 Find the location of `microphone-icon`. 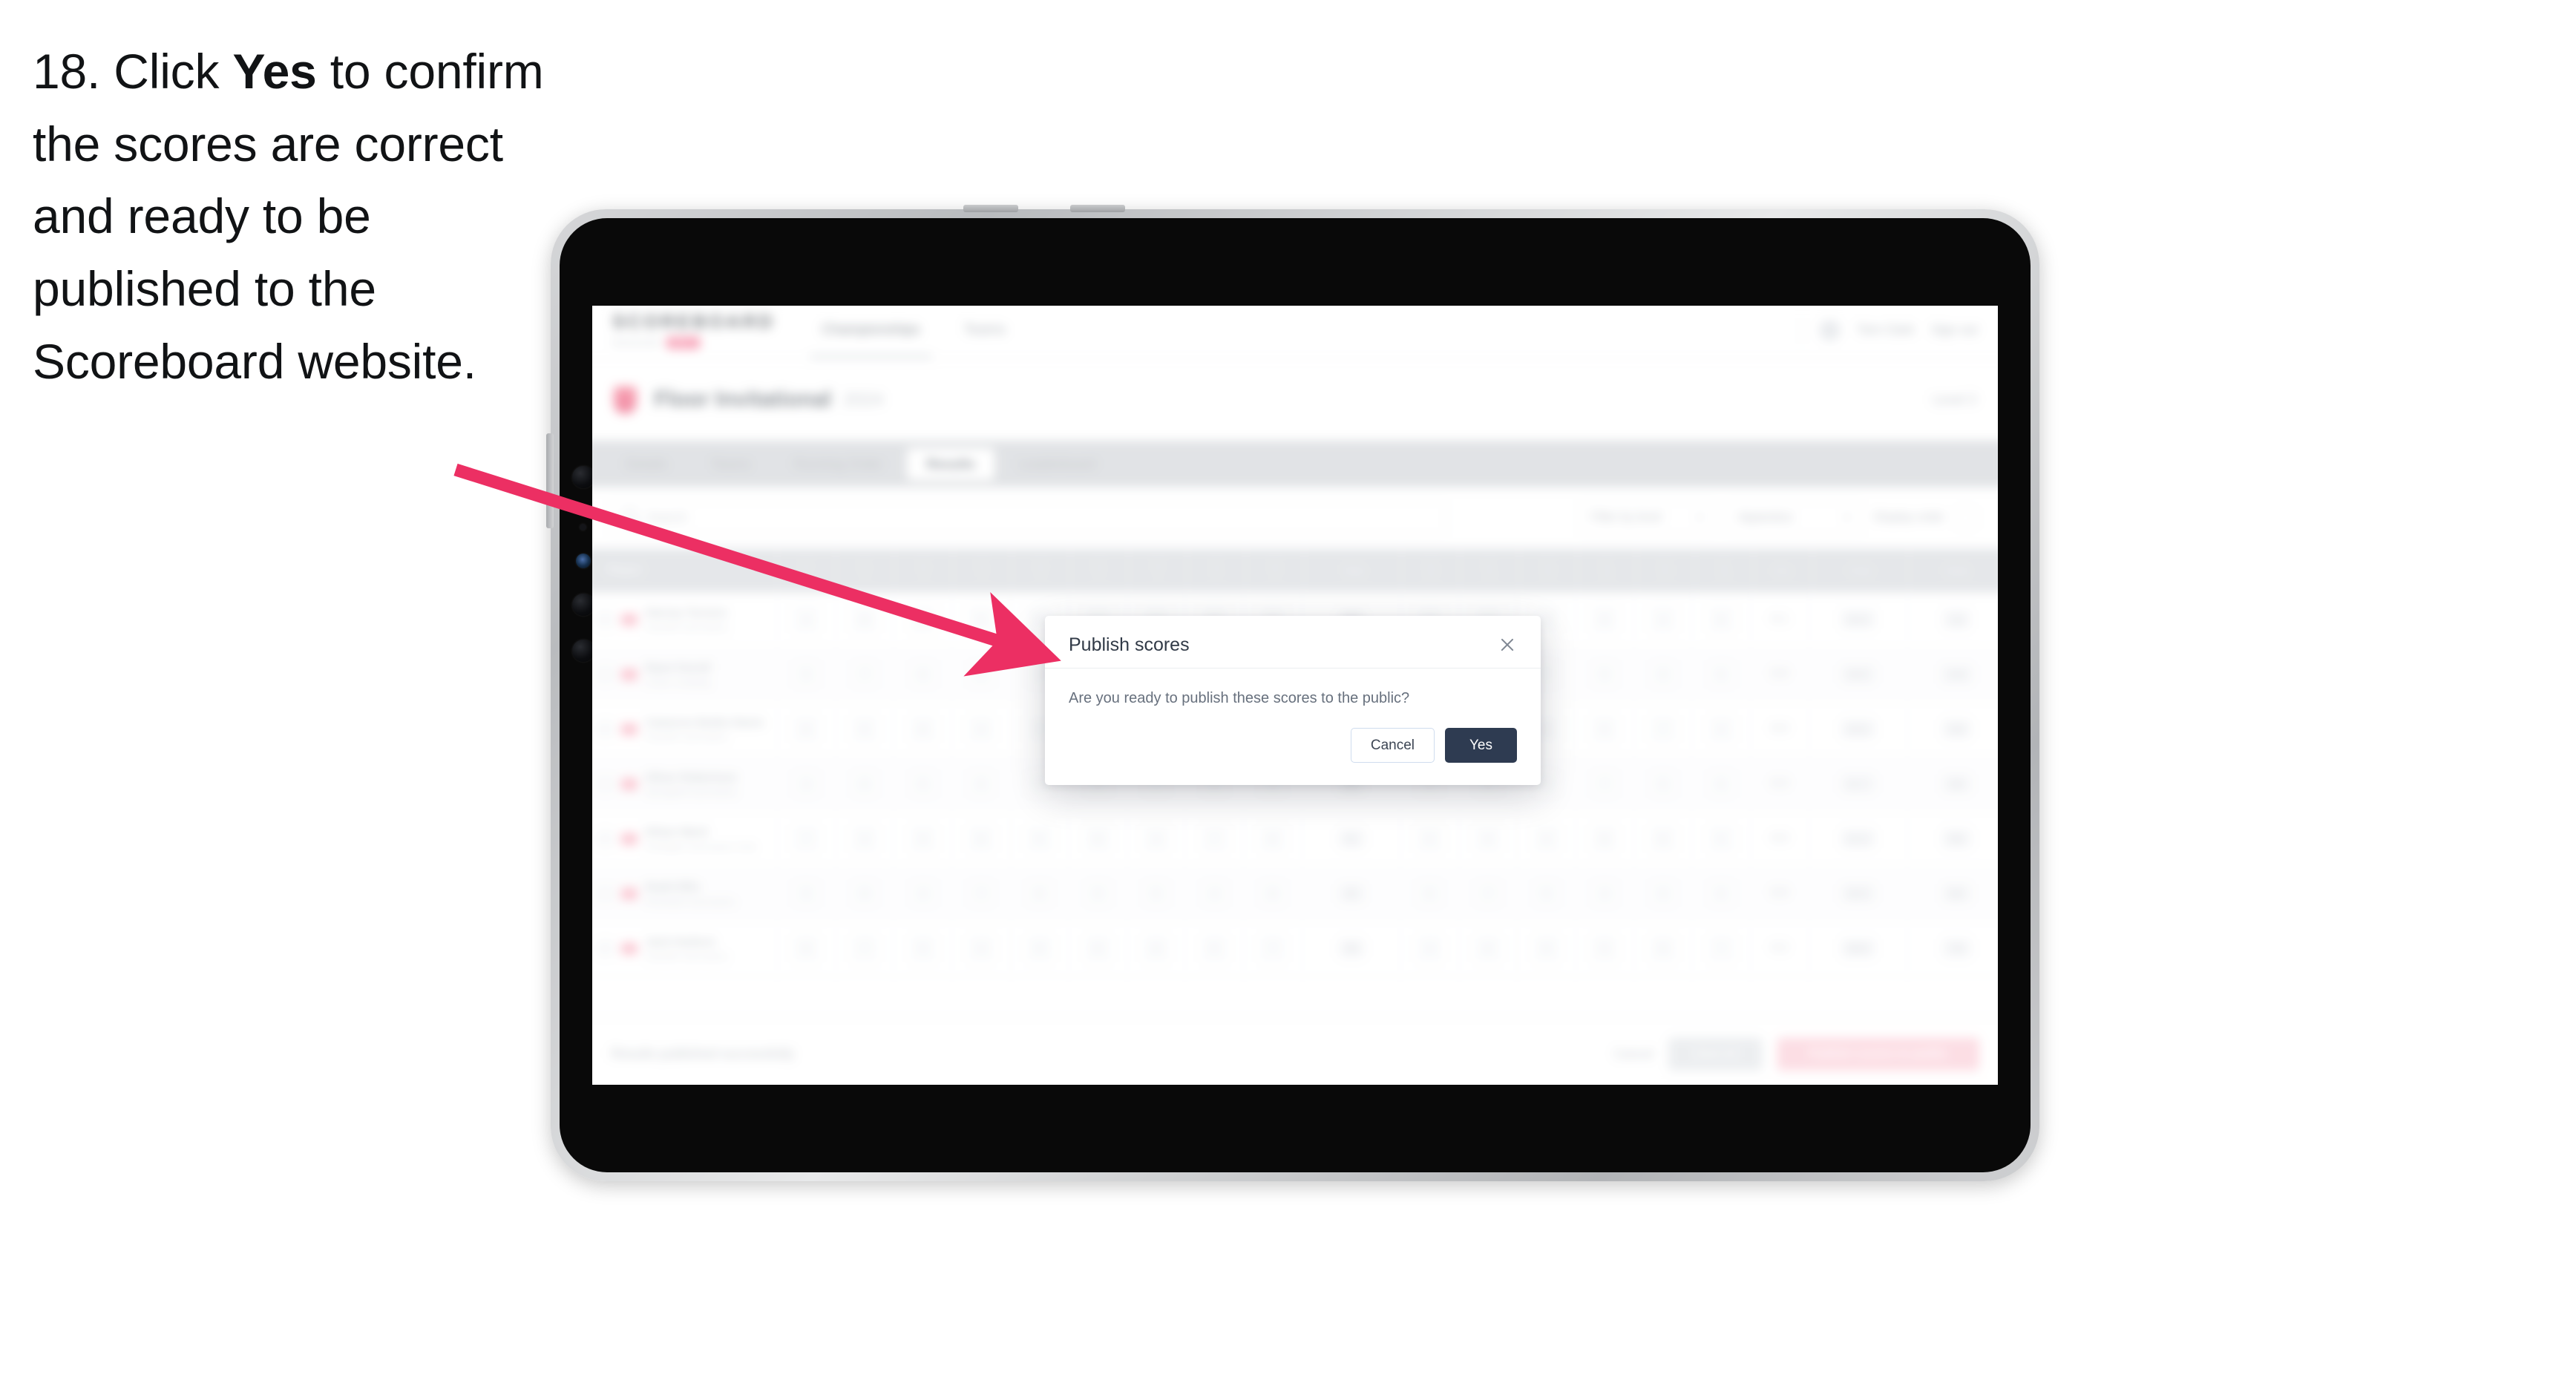

microphone-icon is located at coordinates (583, 527).